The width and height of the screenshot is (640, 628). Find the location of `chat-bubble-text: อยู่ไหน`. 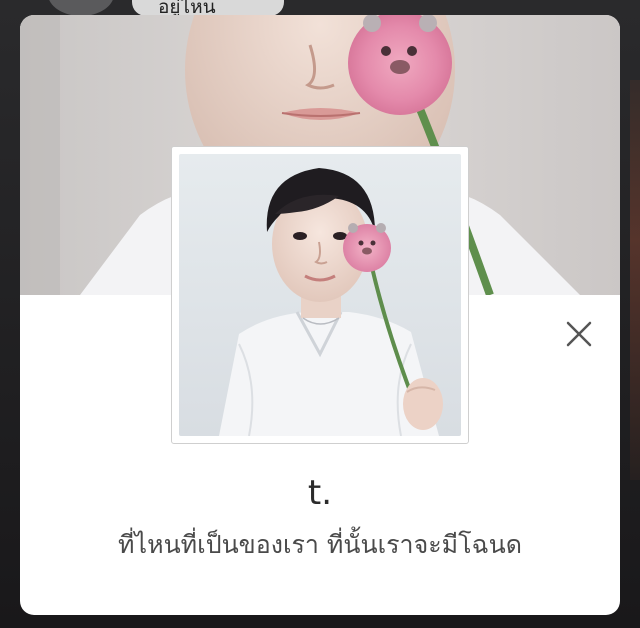

chat-bubble-text: อยู่ไหน is located at coordinates (187, 8).